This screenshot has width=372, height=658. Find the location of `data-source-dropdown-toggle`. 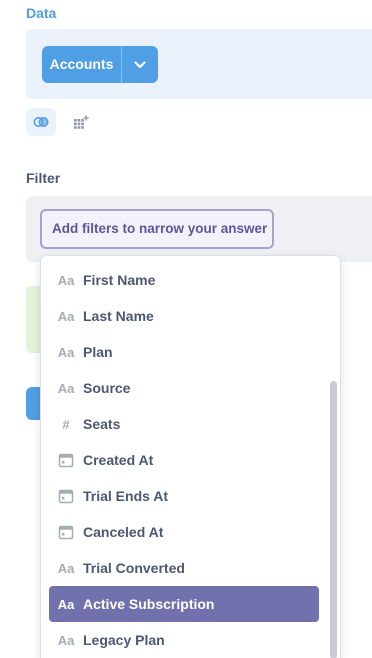

data-source-dropdown-toggle is located at coordinates (140, 64).